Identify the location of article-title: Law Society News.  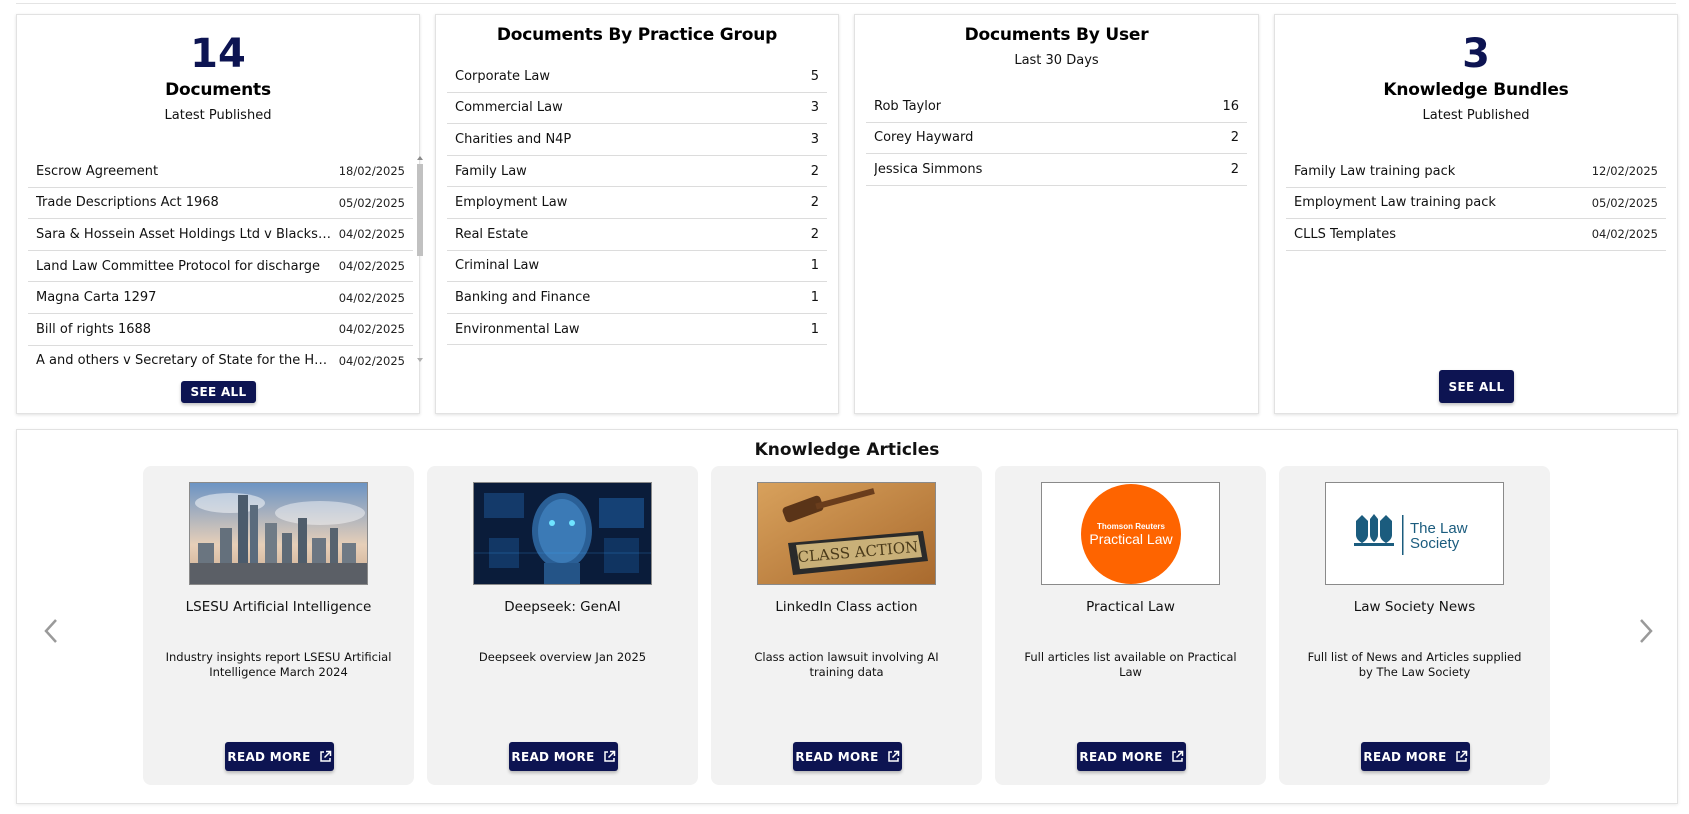
(1414, 607).